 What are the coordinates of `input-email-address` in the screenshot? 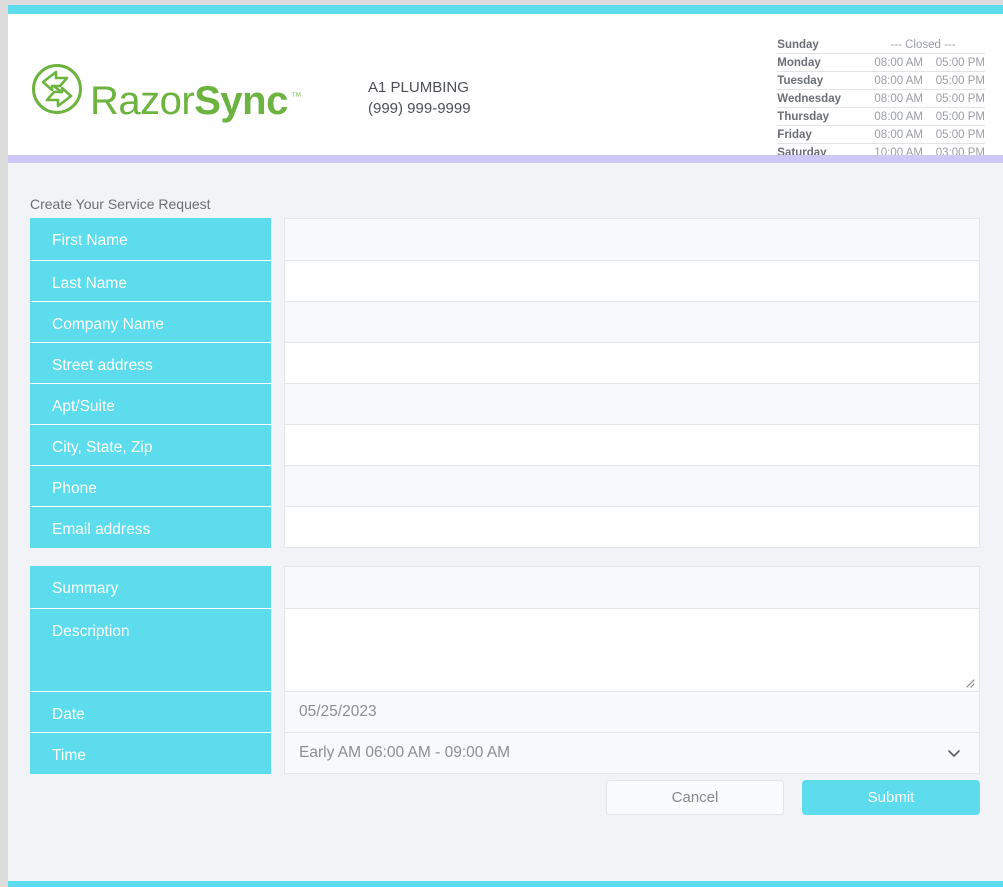 It's located at (632, 527).